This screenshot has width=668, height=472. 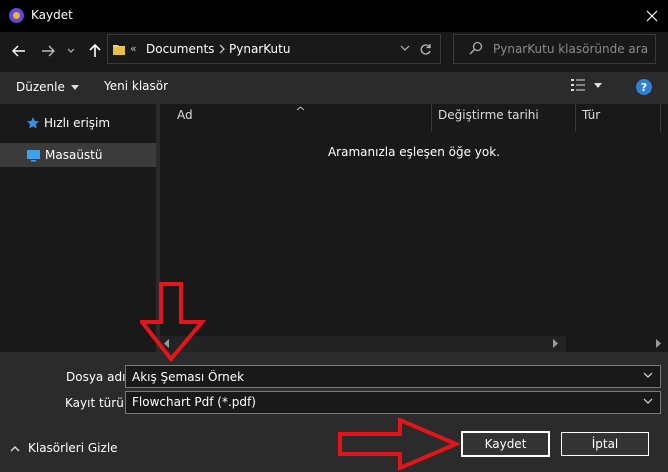 What do you see at coordinates (33, 123) in the screenshot?
I see `star-icon` at bounding box center [33, 123].